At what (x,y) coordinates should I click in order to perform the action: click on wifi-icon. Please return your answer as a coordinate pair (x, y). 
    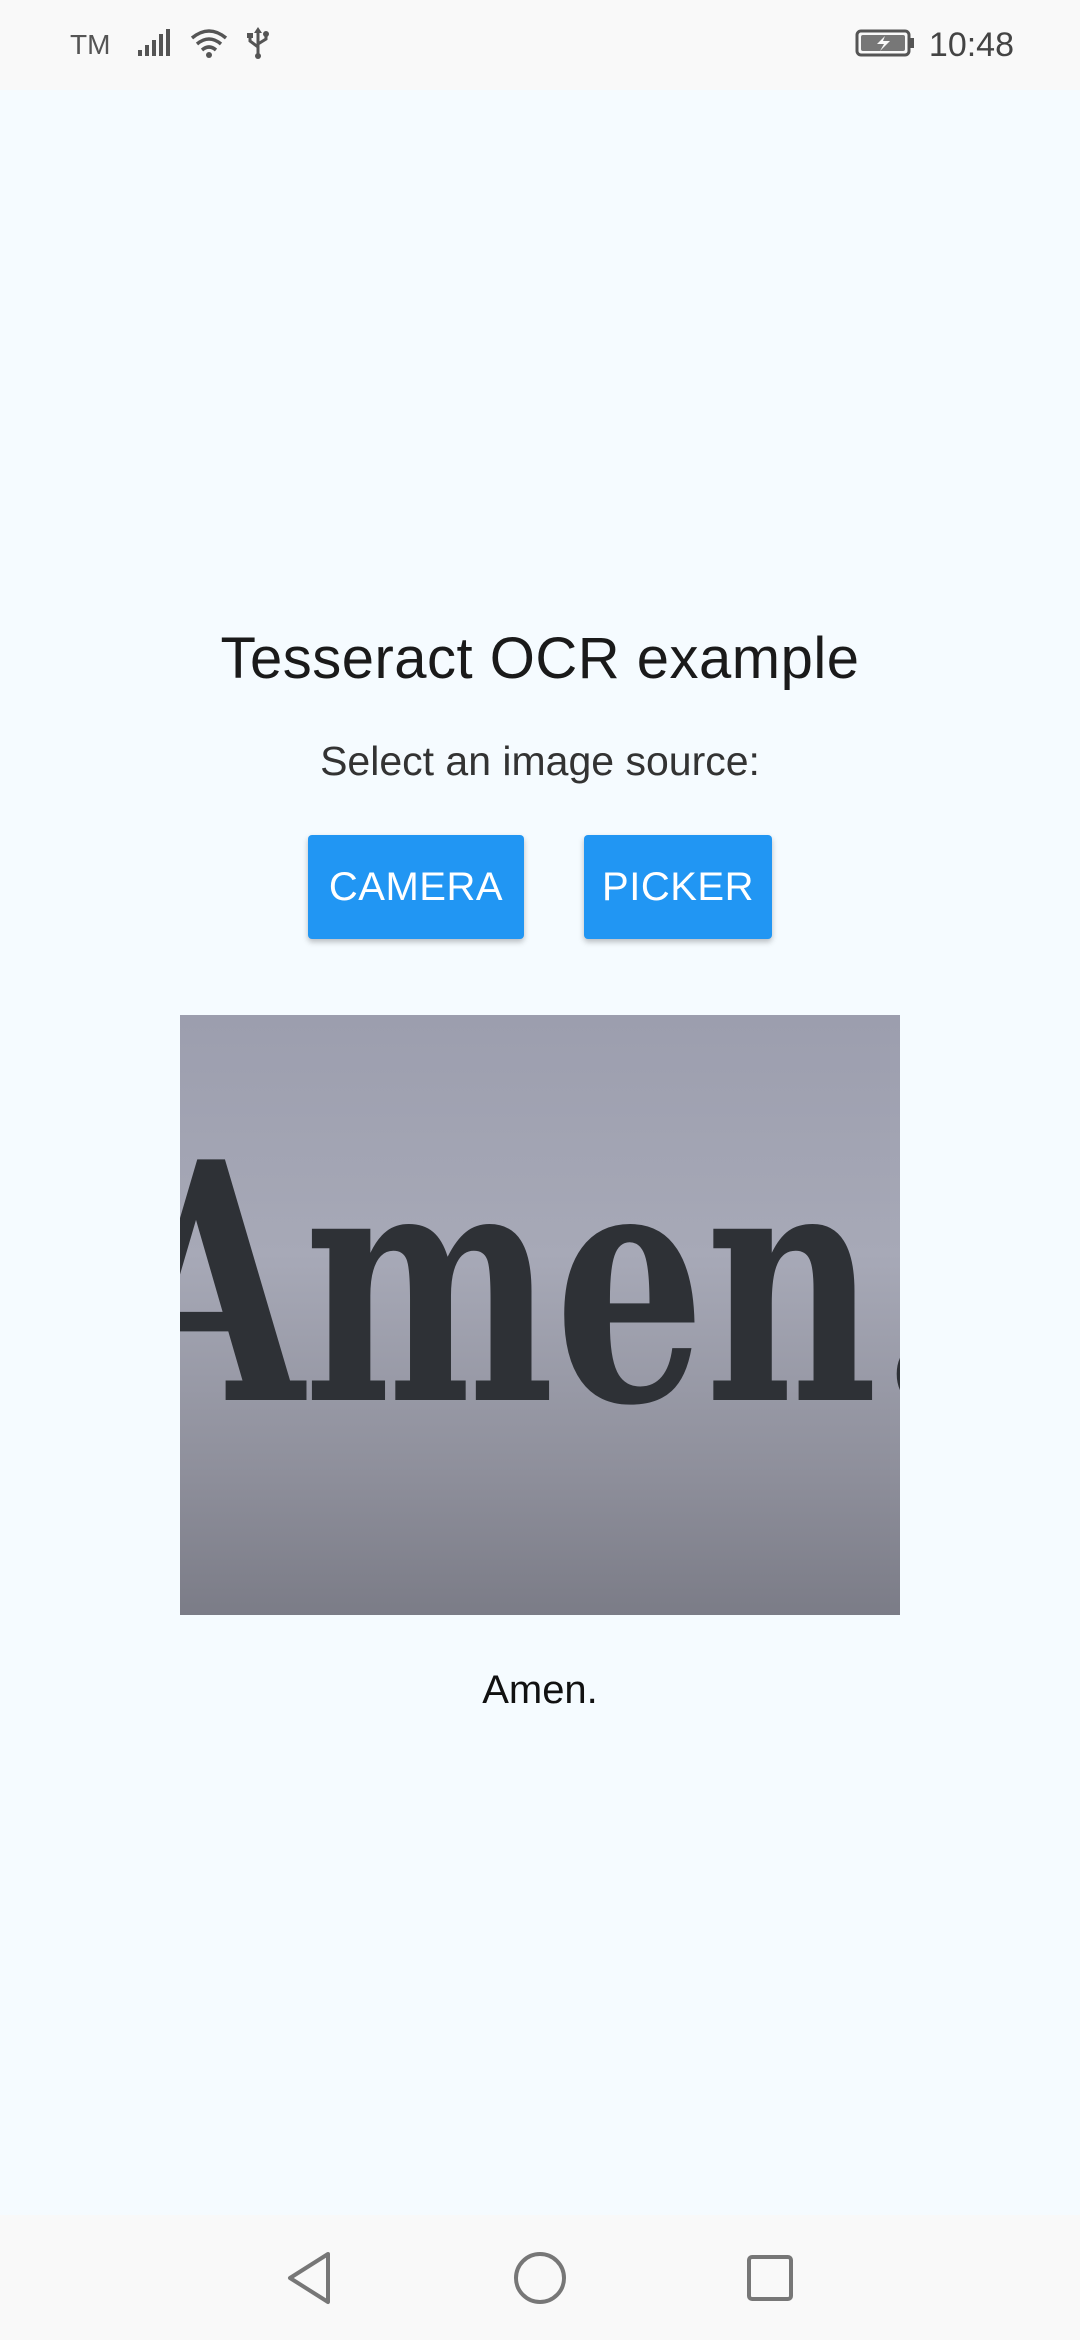
    Looking at the image, I should click on (209, 45).